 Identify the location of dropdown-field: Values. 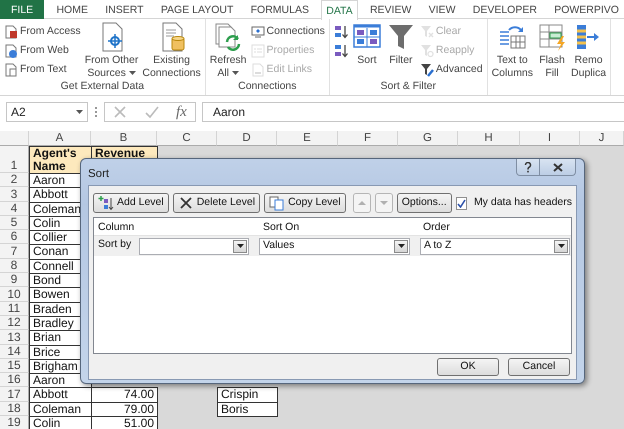
(334, 246).